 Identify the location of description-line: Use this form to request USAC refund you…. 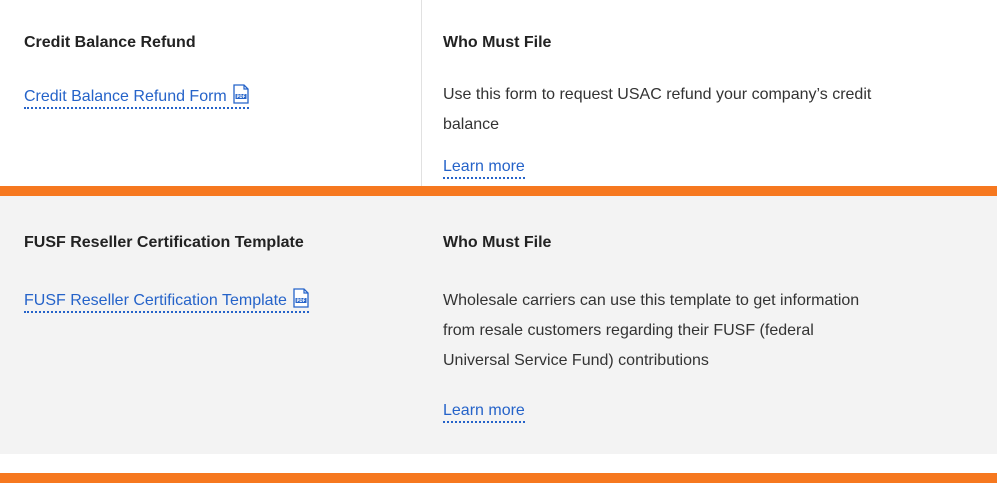
(657, 94).